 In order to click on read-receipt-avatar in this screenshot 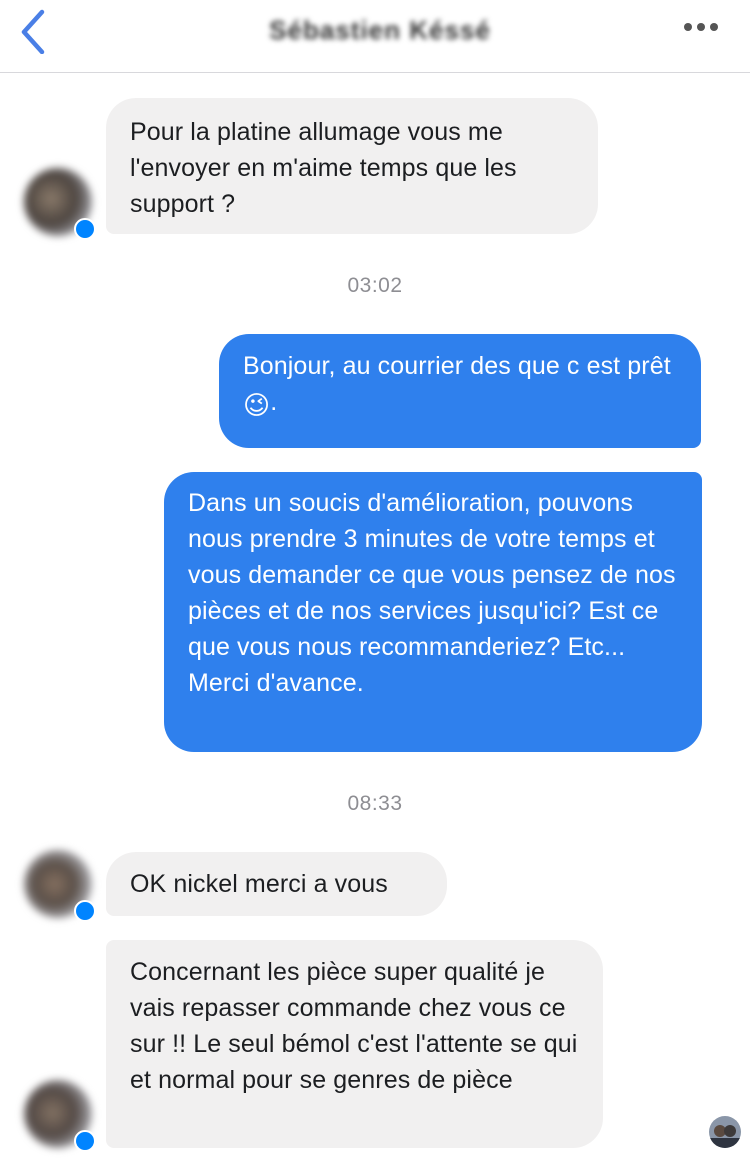, I will do `click(725, 1132)`.